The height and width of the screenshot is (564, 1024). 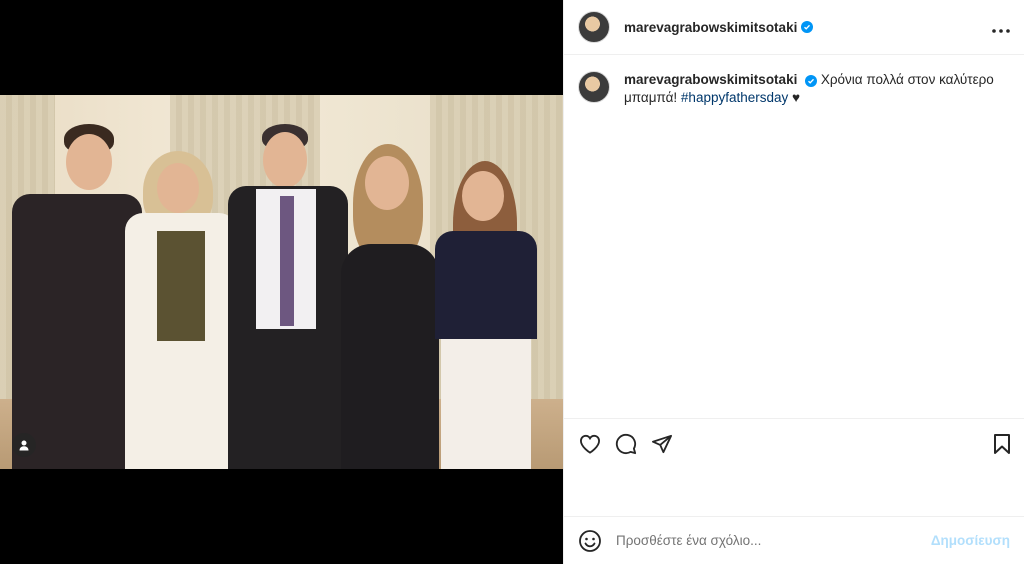 I want to click on bookmark-icon, so click(x=1002, y=443).